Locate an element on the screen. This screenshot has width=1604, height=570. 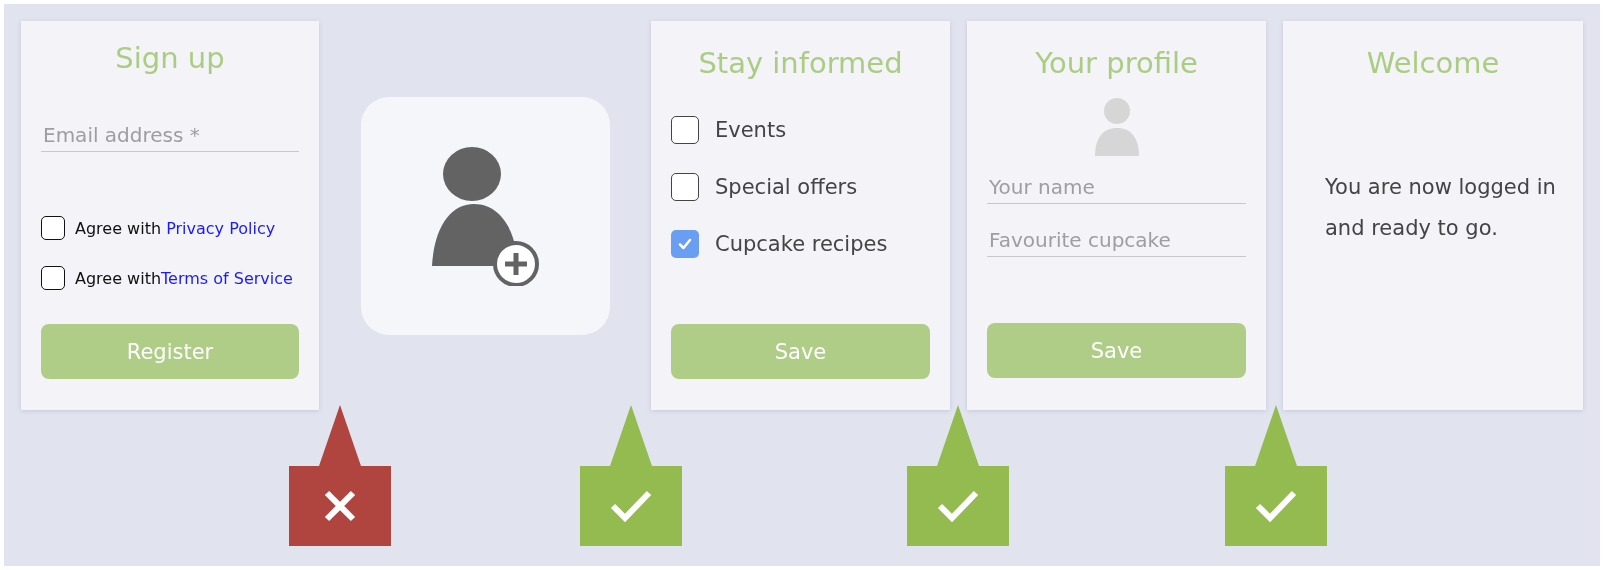
option-label: Special offers is located at coordinates (786, 187).